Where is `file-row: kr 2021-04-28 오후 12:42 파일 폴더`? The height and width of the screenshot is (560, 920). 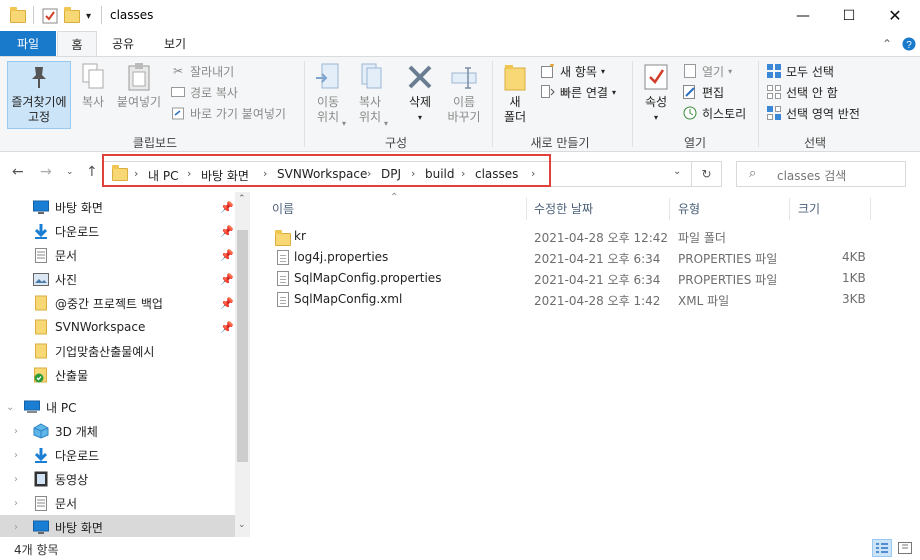 file-row: kr 2021-04-28 오후 12:42 파일 폴더 is located at coordinates (572, 236).